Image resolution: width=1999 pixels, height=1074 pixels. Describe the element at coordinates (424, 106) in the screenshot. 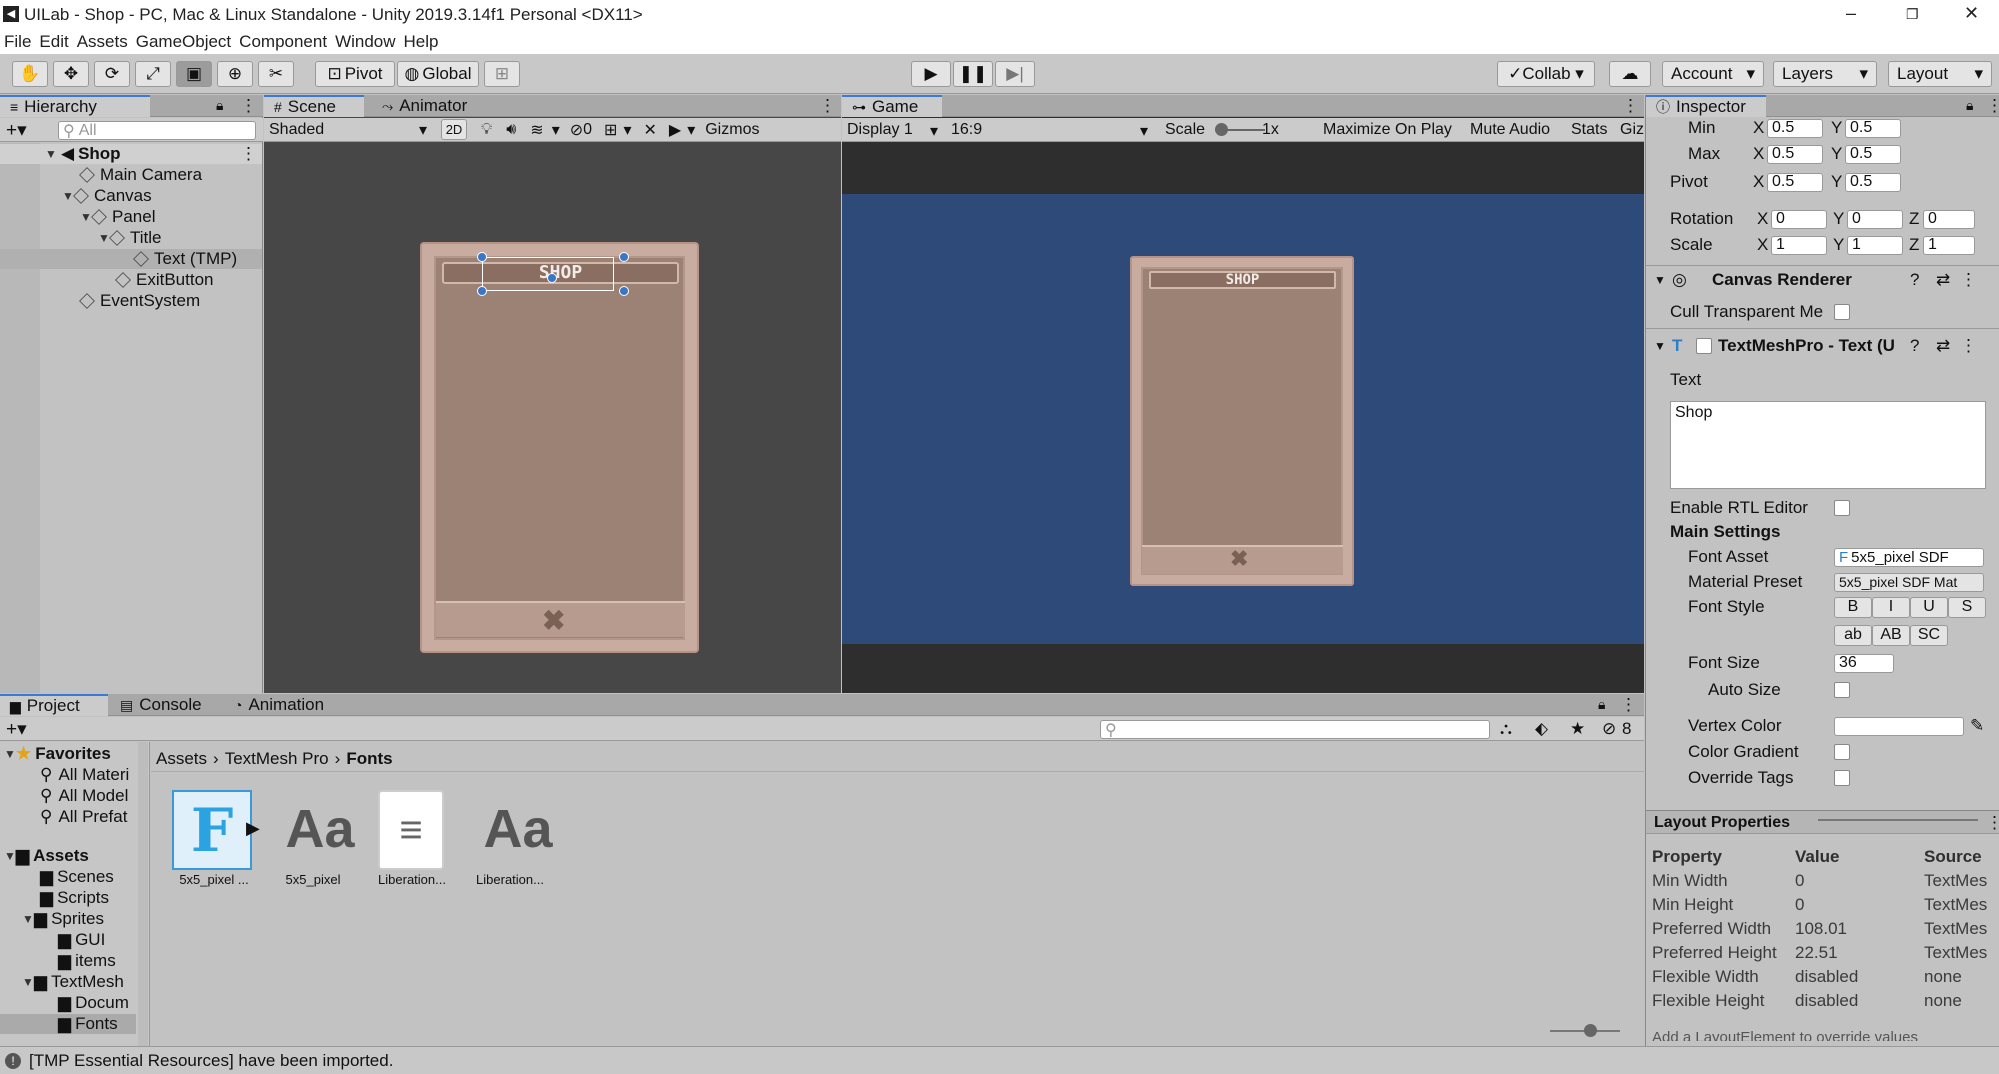

I see `tab-animator: ⤳ Animator` at that location.